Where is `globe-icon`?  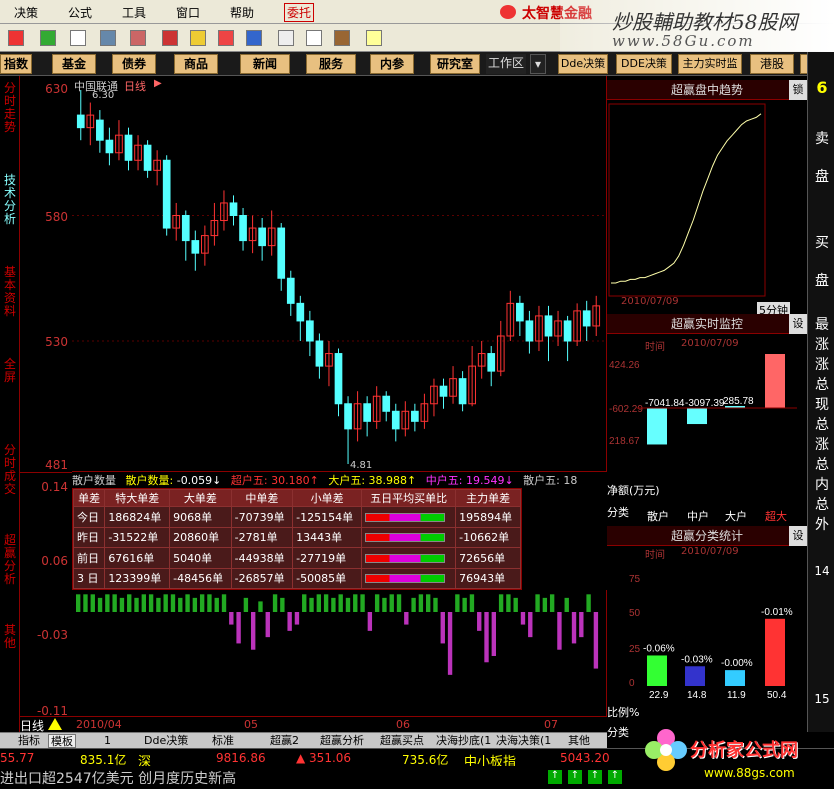 globe-icon is located at coordinates (254, 38).